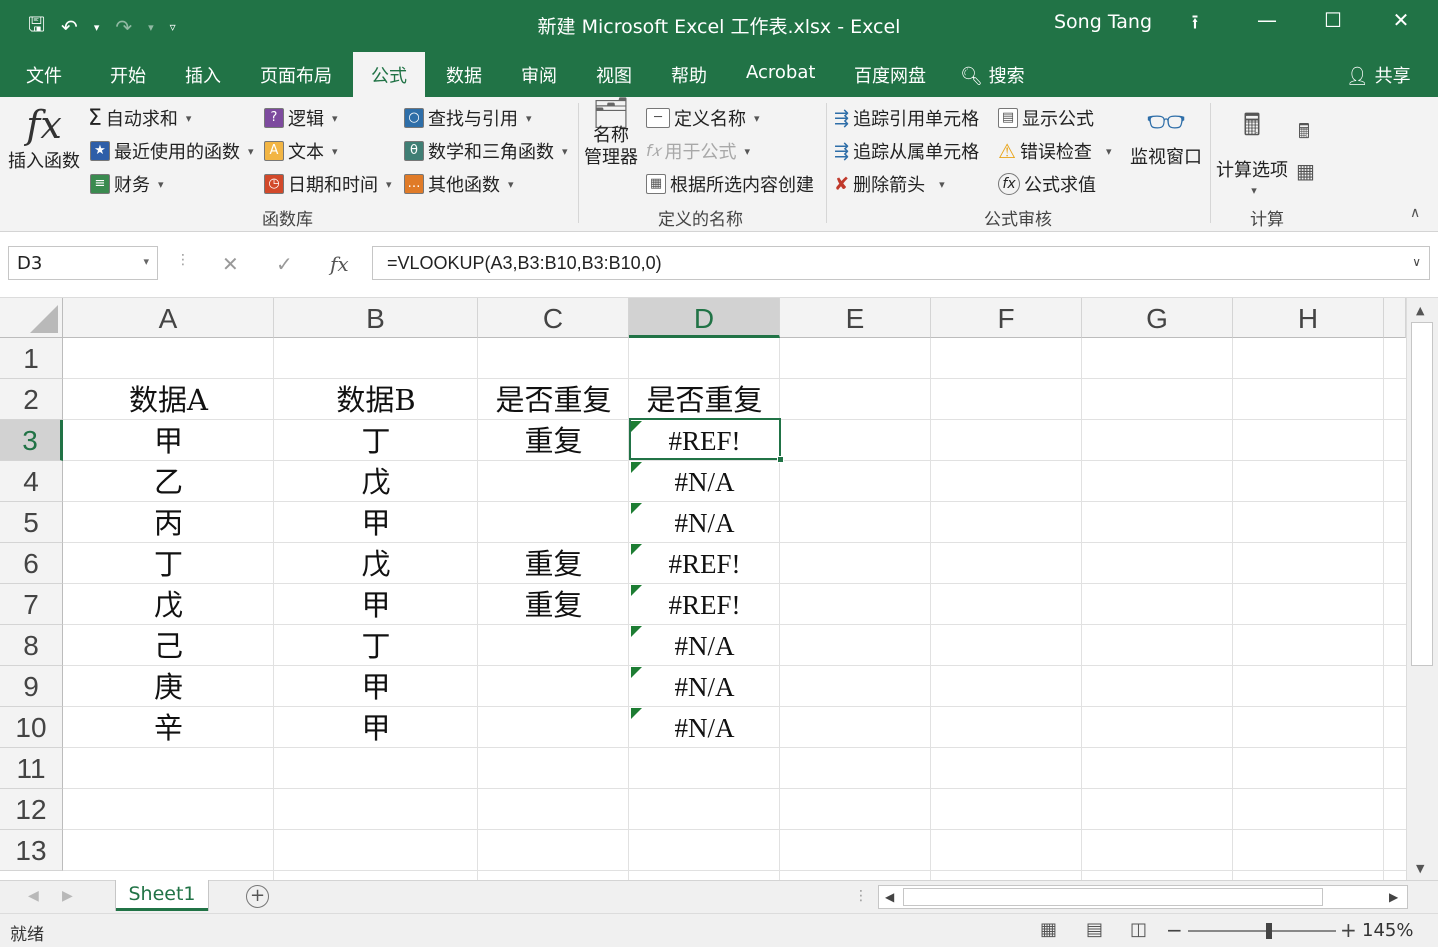 This screenshot has height=947, width=1438. I want to click on tab-insert: 插入, so click(203, 75).